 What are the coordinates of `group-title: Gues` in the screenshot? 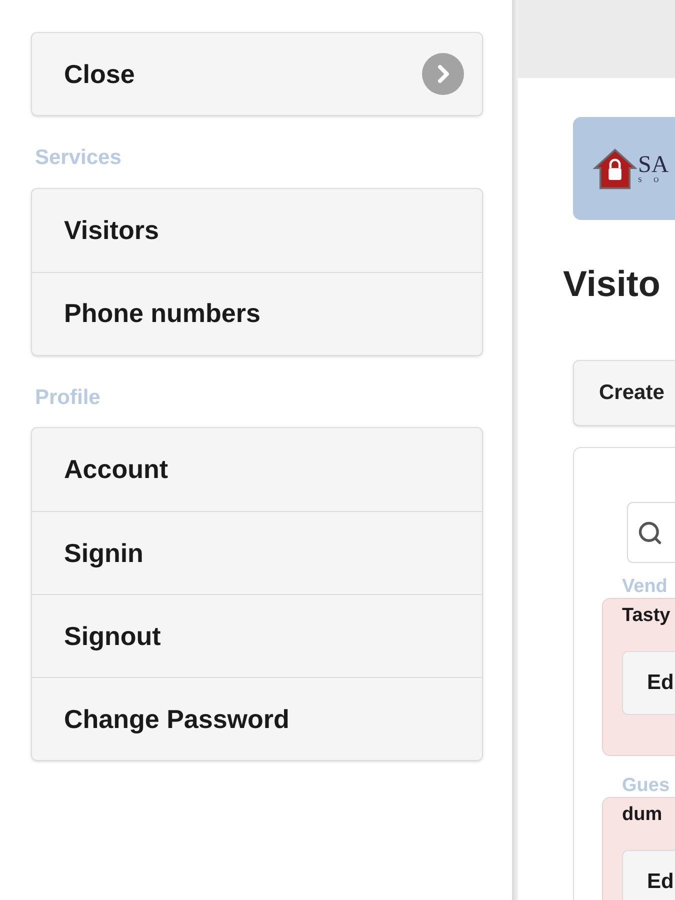 It's located at (646, 785).